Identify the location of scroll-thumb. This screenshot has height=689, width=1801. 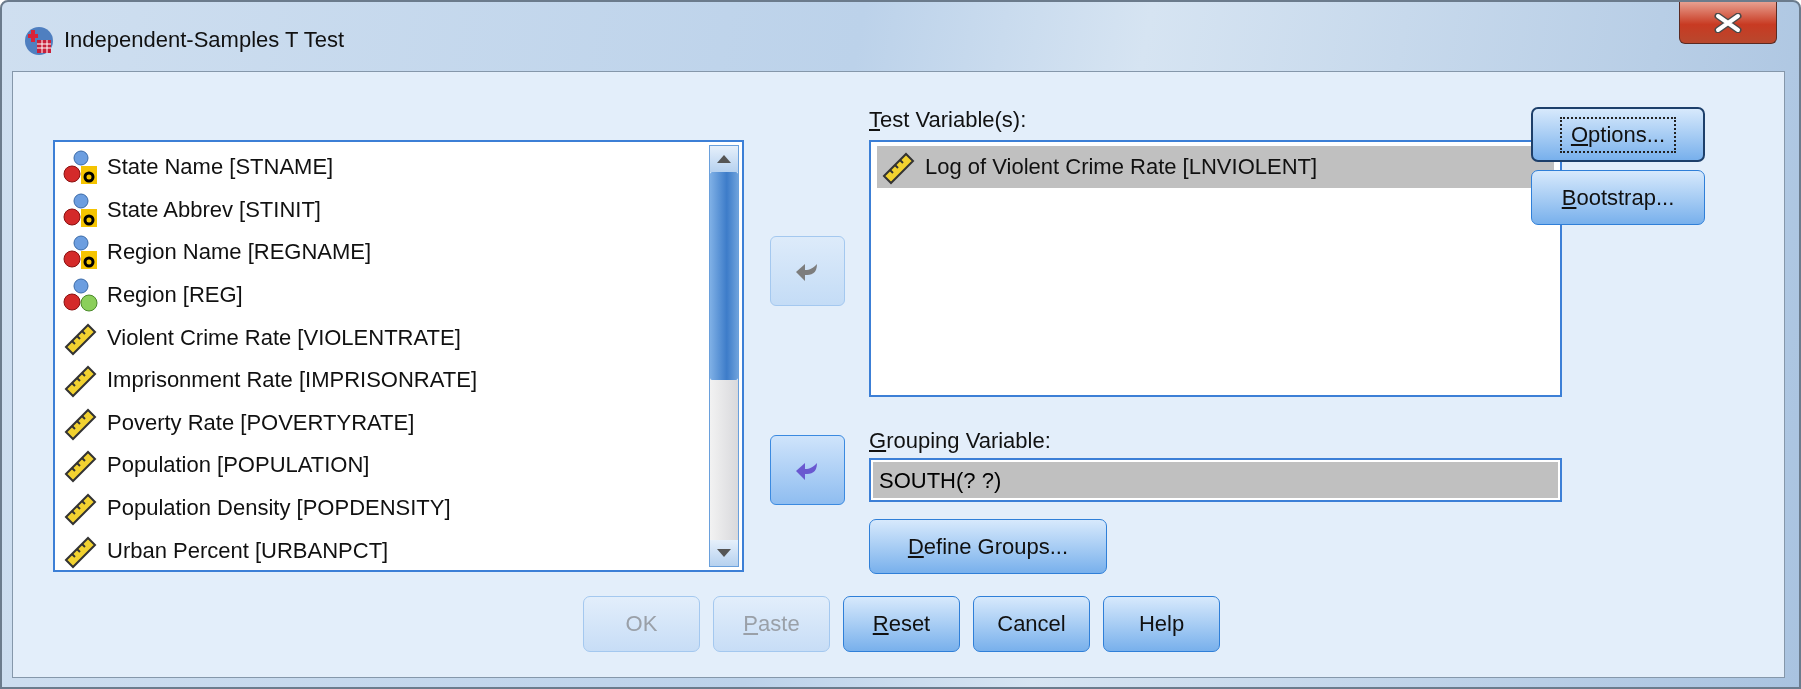
(724, 276).